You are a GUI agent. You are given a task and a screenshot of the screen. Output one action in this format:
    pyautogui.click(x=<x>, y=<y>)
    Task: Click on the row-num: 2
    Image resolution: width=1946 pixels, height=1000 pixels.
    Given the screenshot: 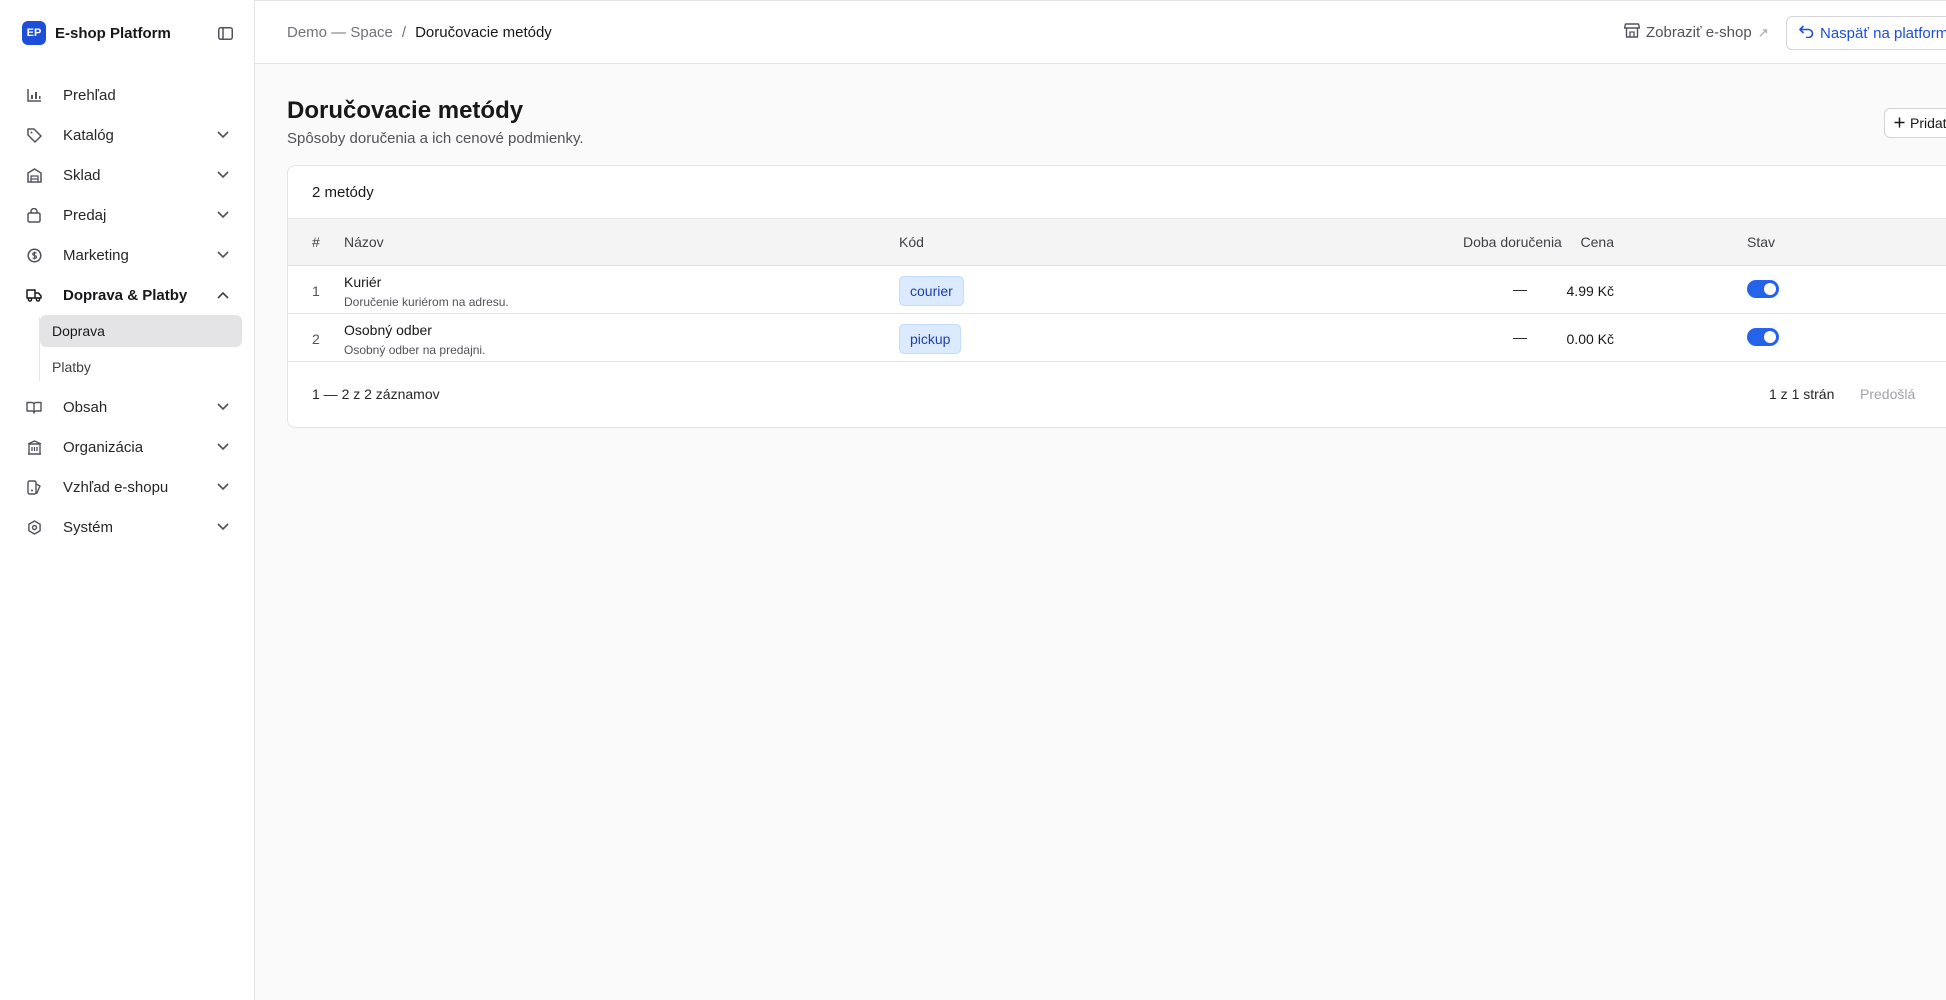 What is the action you would take?
    pyautogui.click(x=316, y=339)
    